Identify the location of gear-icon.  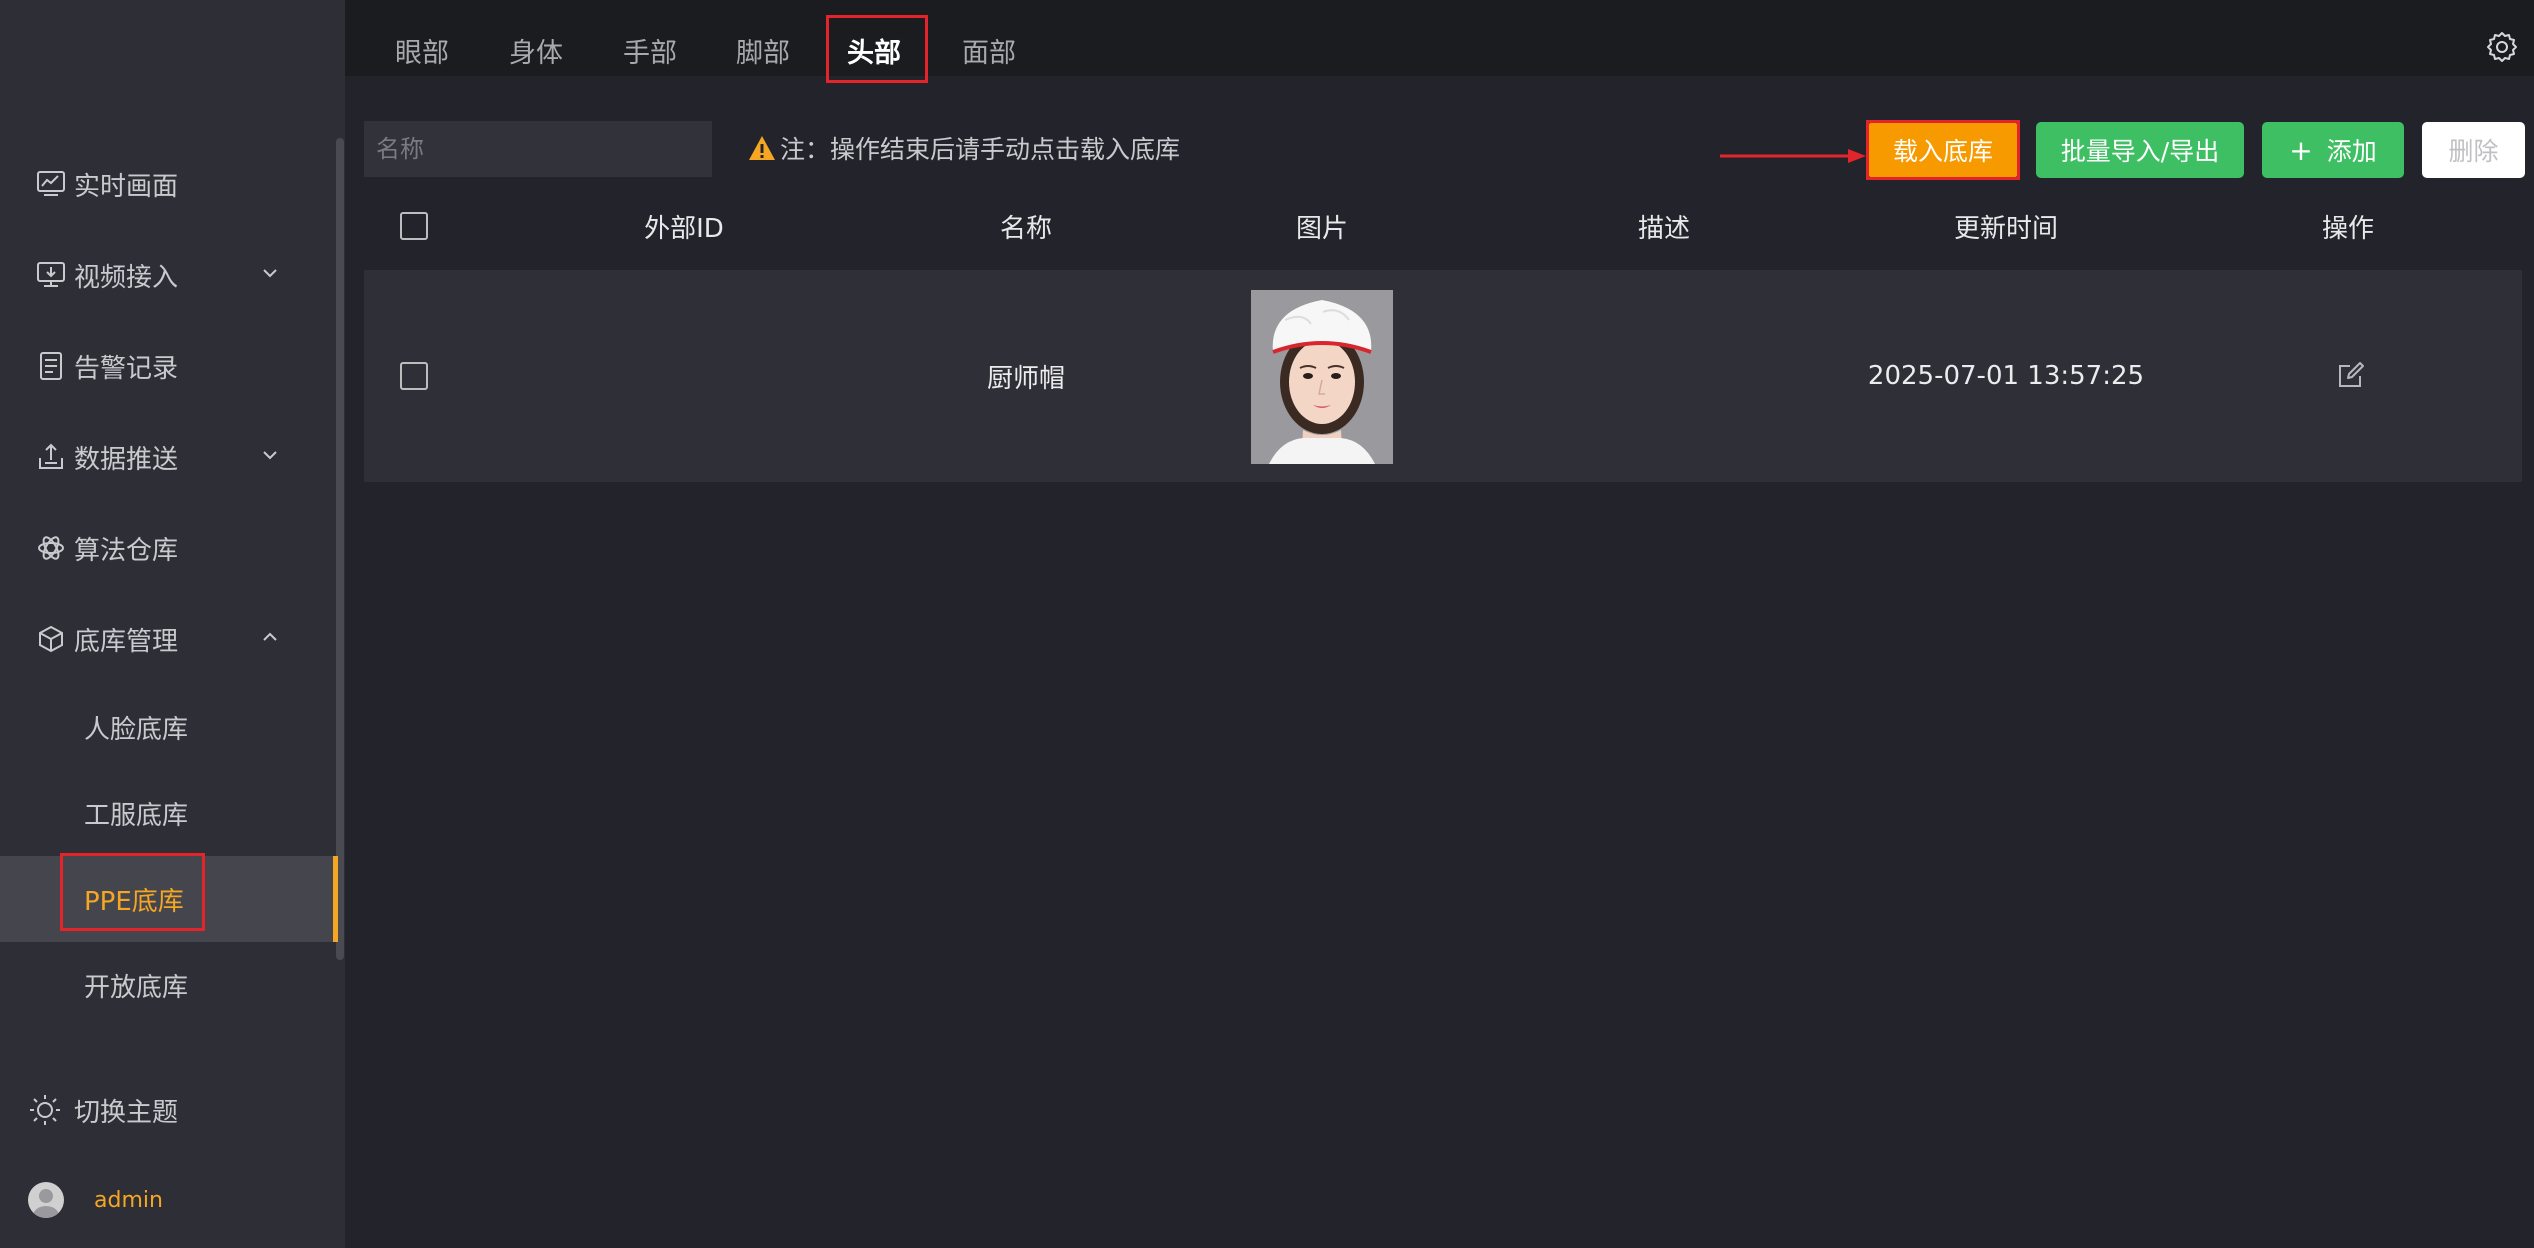
(2502, 47).